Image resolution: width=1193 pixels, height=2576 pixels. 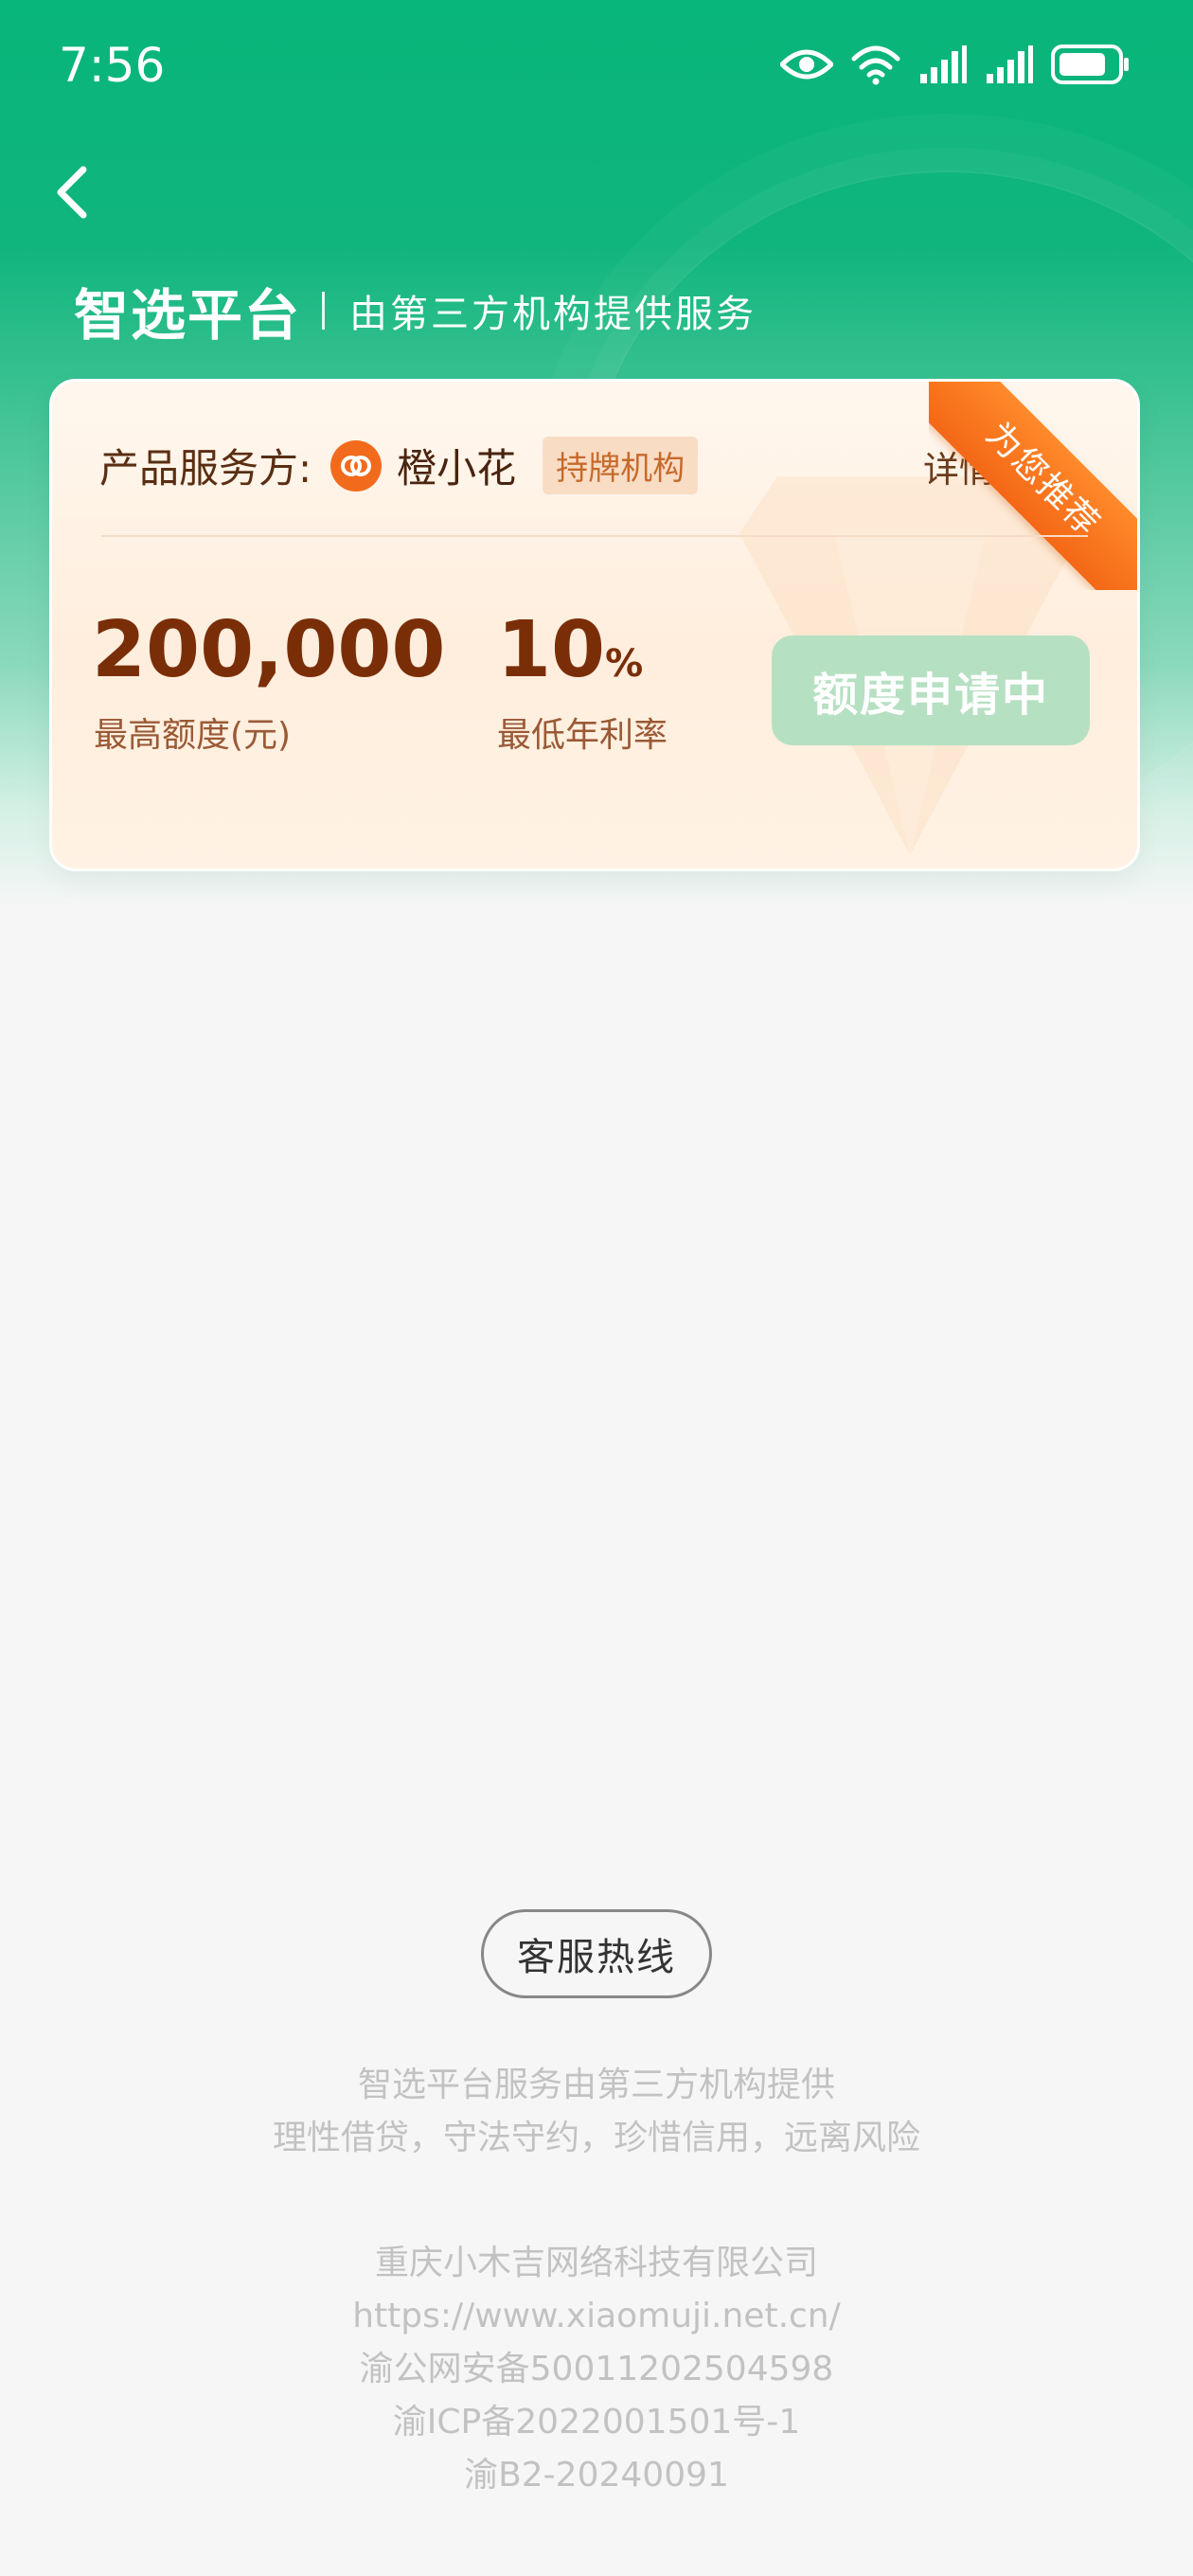 I want to click on status-icons, so click(x=955, y=64).